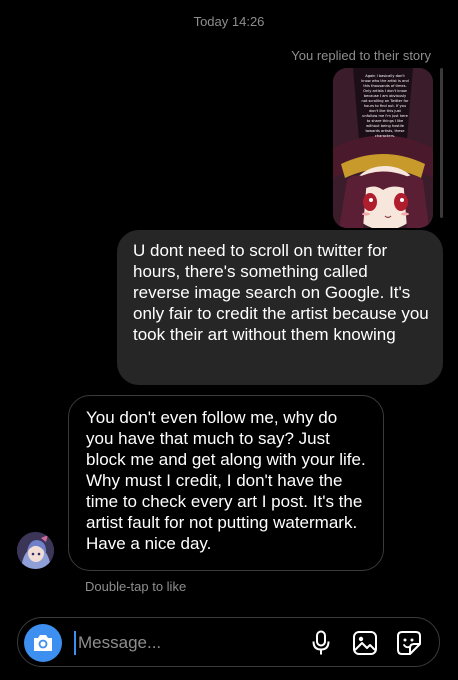 This screenshot has height=680, width=458. What do you see at coordinates (183, 643) in the screenshot?
I see `message-input` at bounding box center [183, 643].